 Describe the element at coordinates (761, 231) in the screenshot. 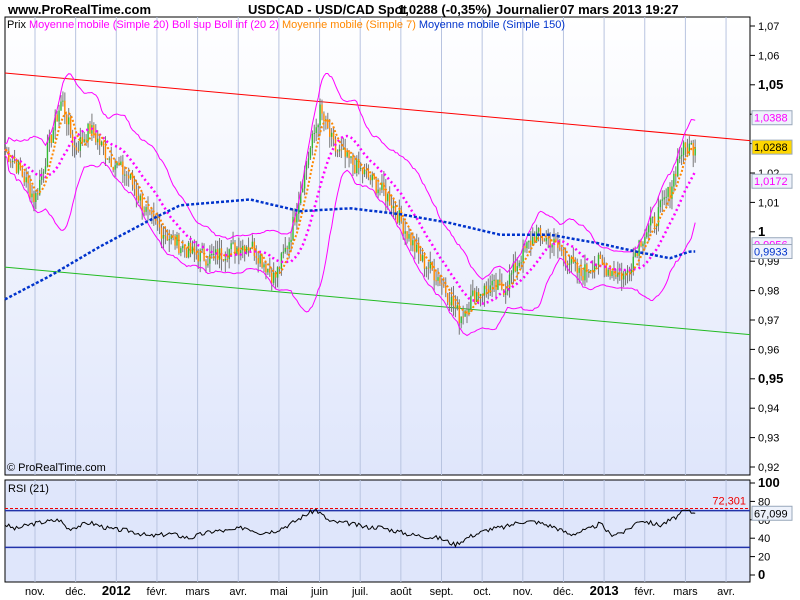

I see `y-tick-label: 1` at that location.